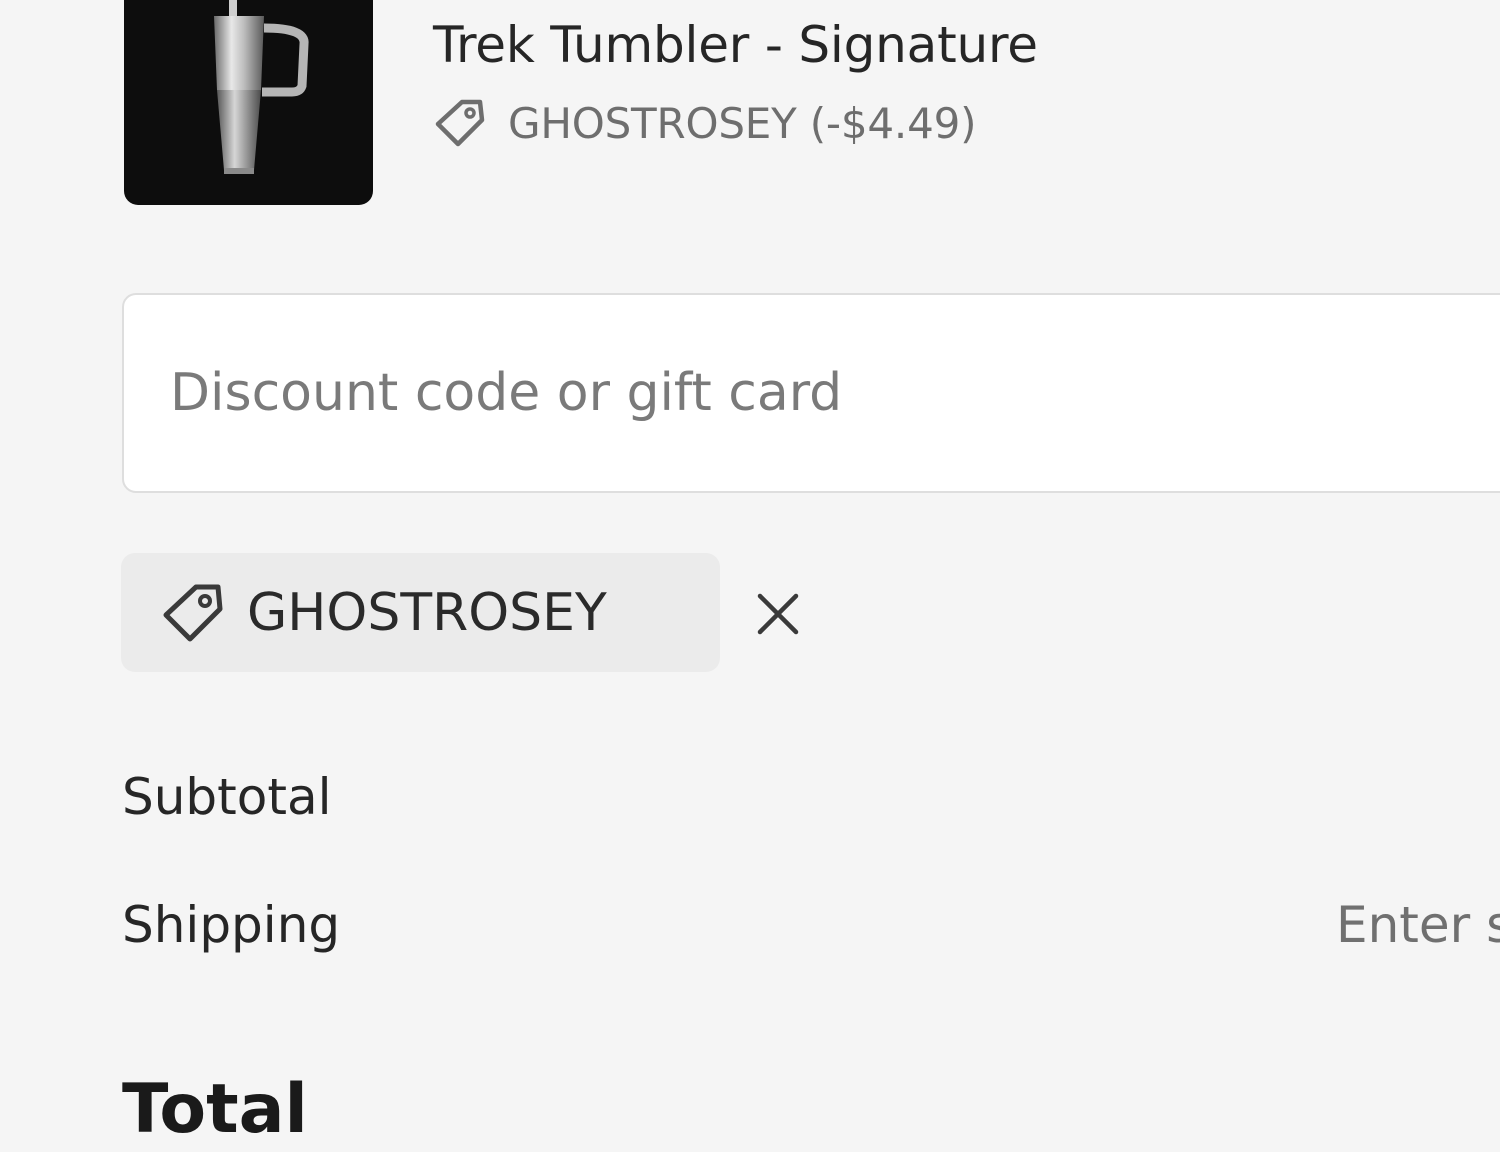 The height and width of the screenshot is (1152, 1500). What do you see at coordinates (231, 925) in the screenshot?
I see `shipping-label: Shipping` at bounding box center [231, 925].